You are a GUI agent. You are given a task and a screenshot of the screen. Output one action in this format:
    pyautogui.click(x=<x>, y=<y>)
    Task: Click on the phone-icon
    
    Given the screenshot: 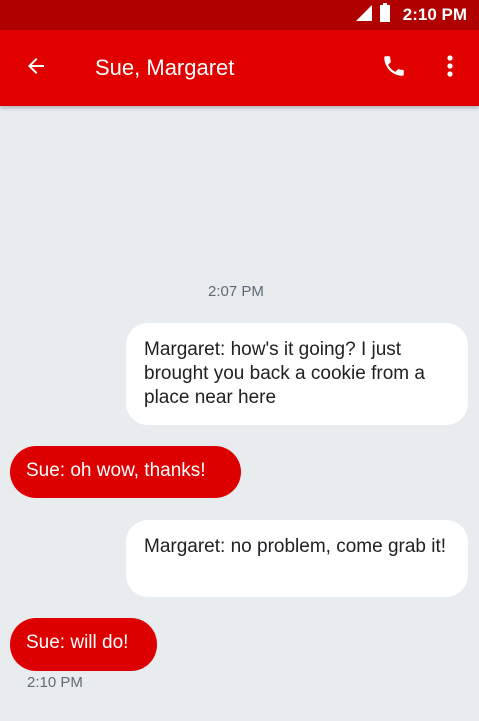 What is the action you would take?
    pyautogui.click(x=394, y=68)
    